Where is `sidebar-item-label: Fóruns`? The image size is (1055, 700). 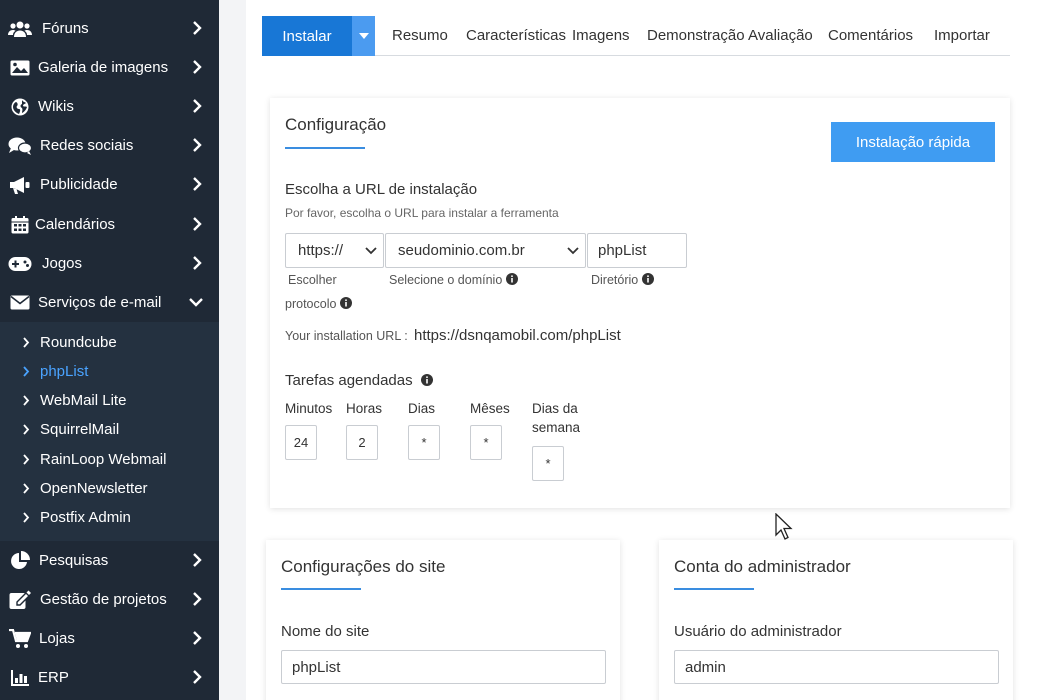 sidebar-item-label: Fóruns is located at coordinates (65, 28).